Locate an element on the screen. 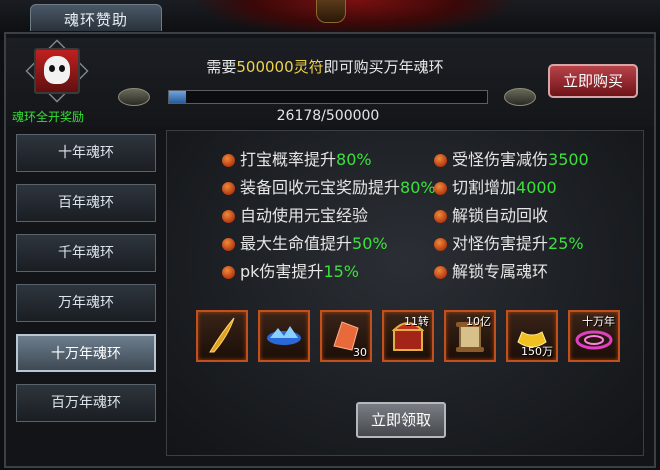  progress-cap-right is located at coordinates (520, 97).